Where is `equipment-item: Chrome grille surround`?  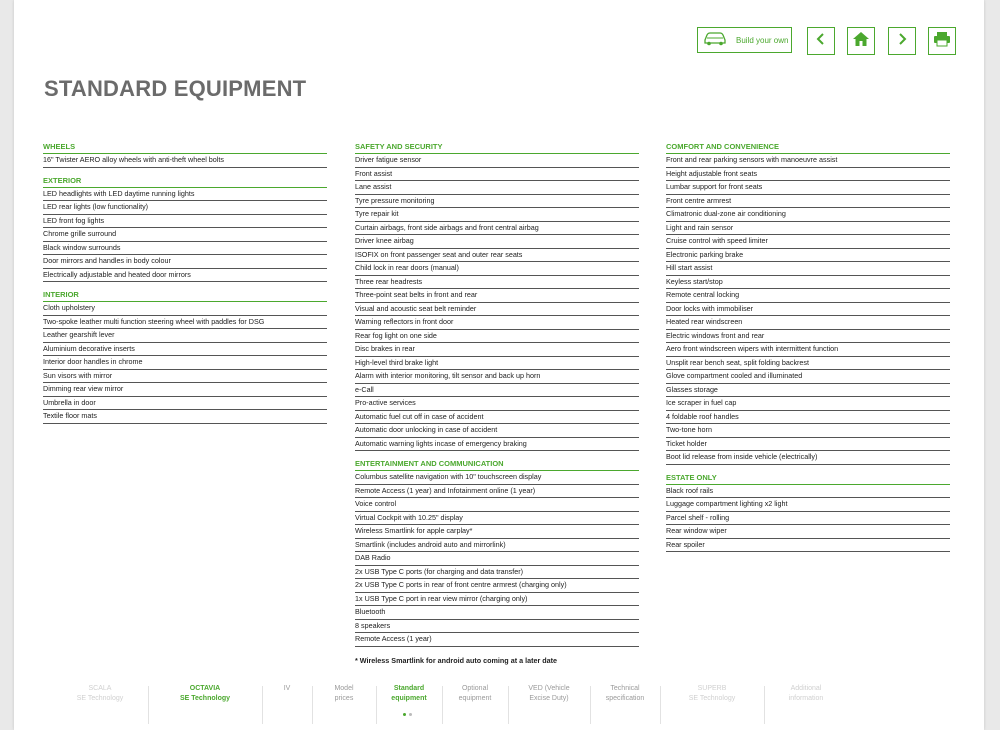 equipment-item: Chrome grille surround is located at coordinates (185, 235).